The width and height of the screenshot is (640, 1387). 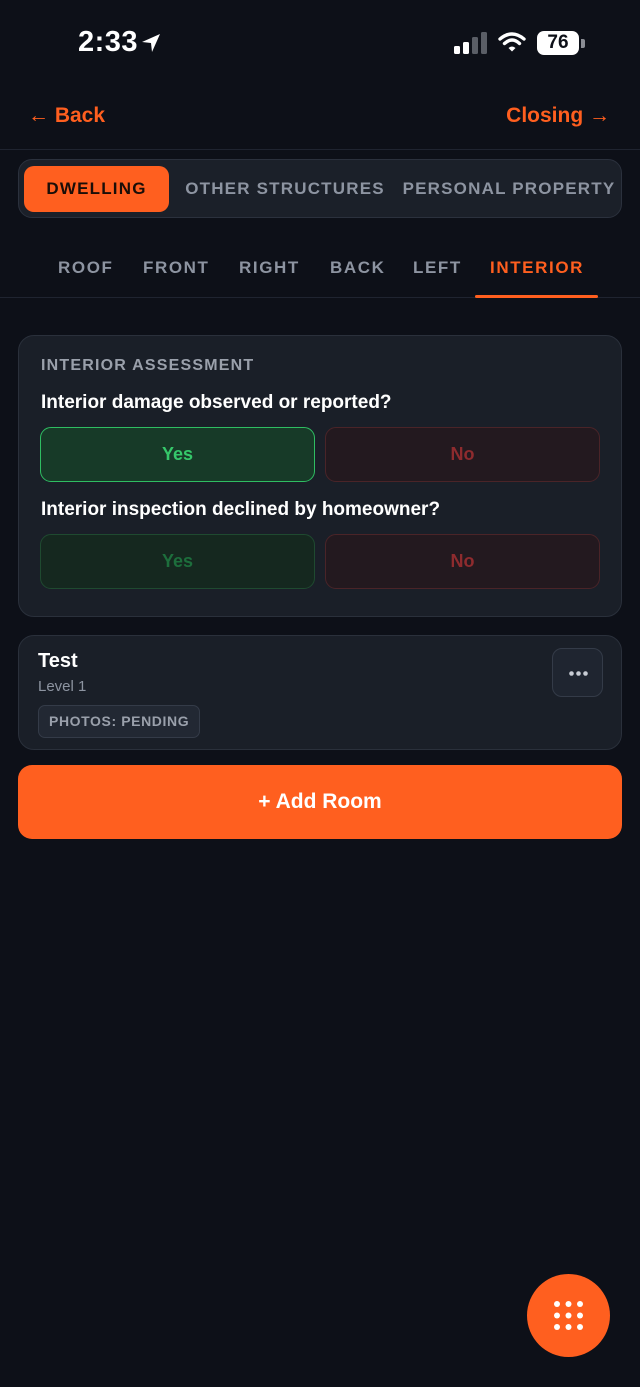 I want to click on battery-cap, so click(x=583, y=43).